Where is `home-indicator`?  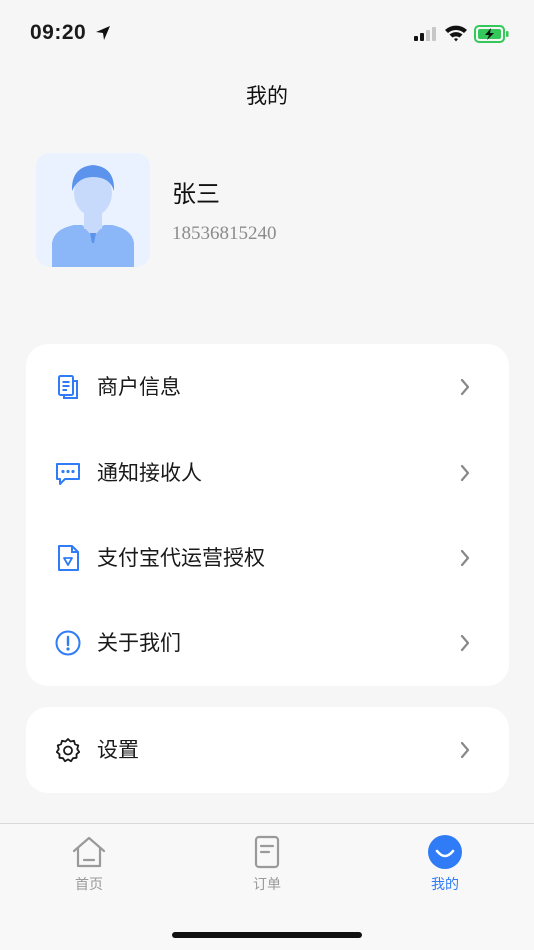
home-indicator is located at coordinates (267, 935).